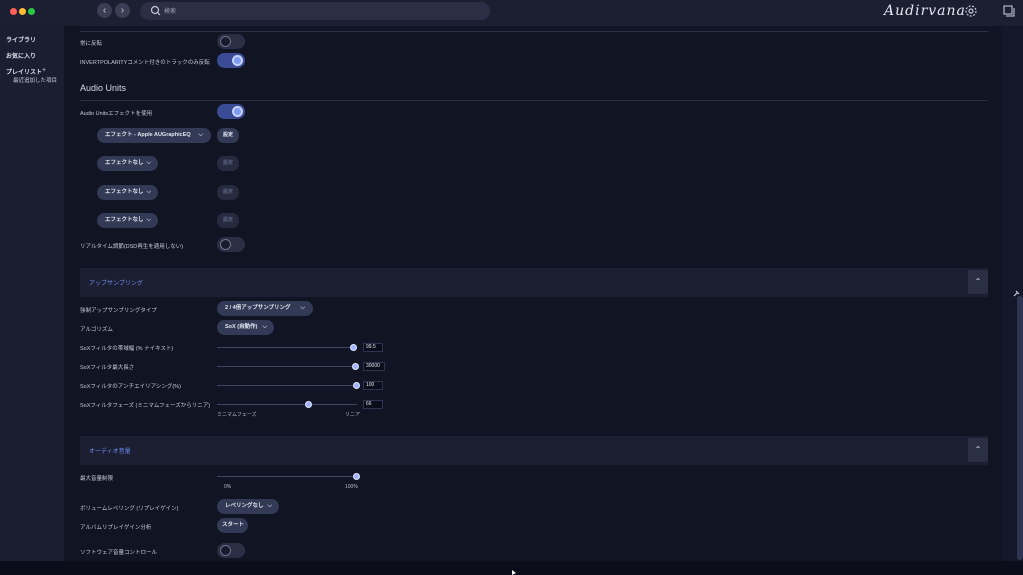 The width and height of the screenshot is (1023, 575). I want to click on album-replaygain-label: アルバムリプレイゲイン分析, so click(116, 528).